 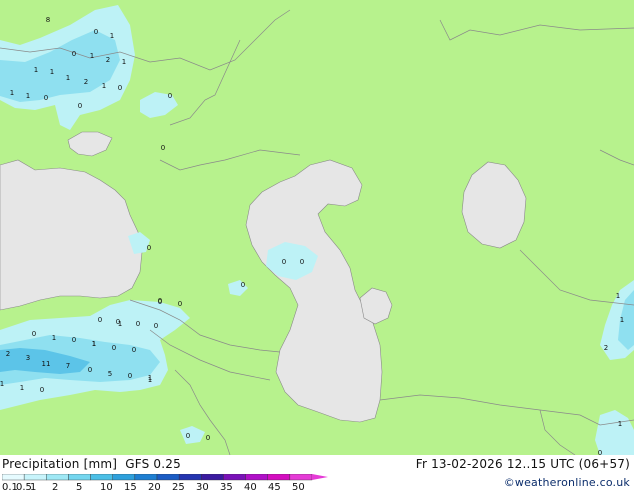 I want to click on precip-value-label: 8, so click(x=48, y=20).